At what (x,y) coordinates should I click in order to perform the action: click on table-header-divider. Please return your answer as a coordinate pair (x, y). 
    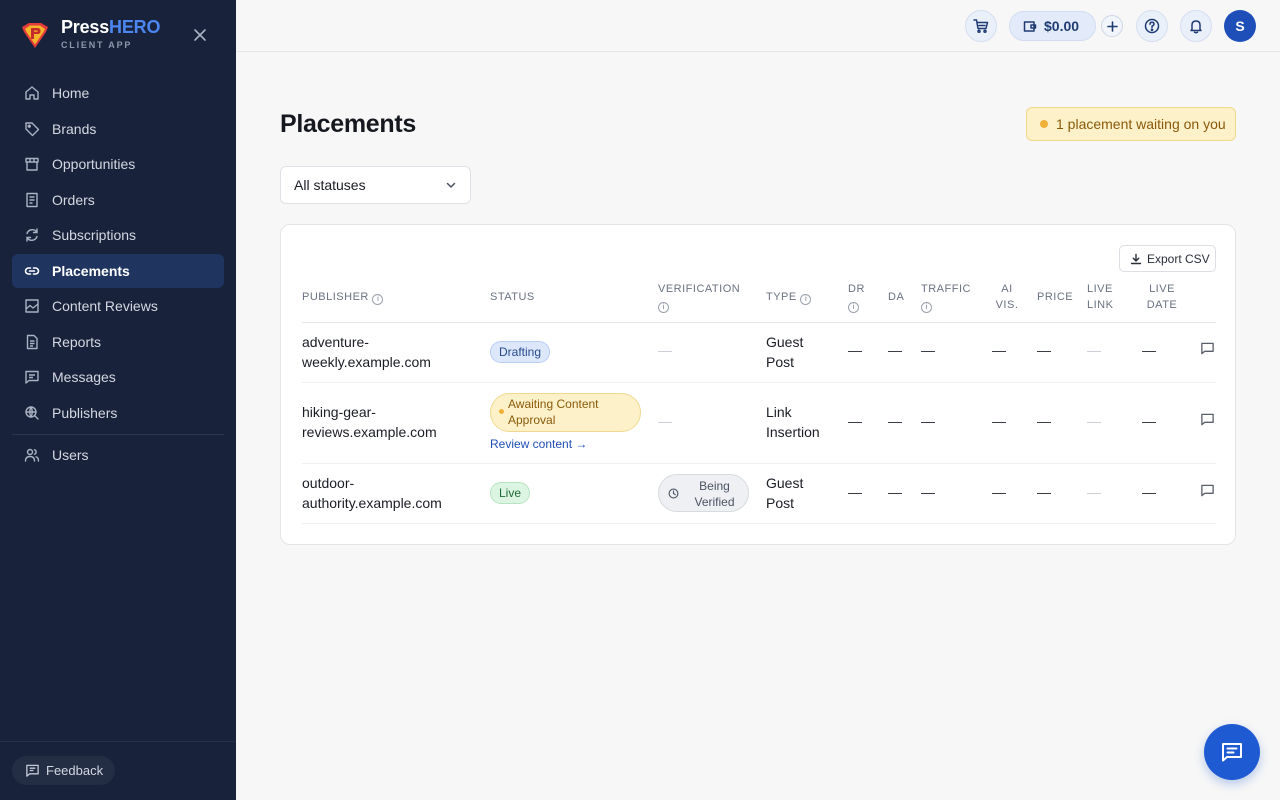
    Looking at the image, I should click on (759, 322).